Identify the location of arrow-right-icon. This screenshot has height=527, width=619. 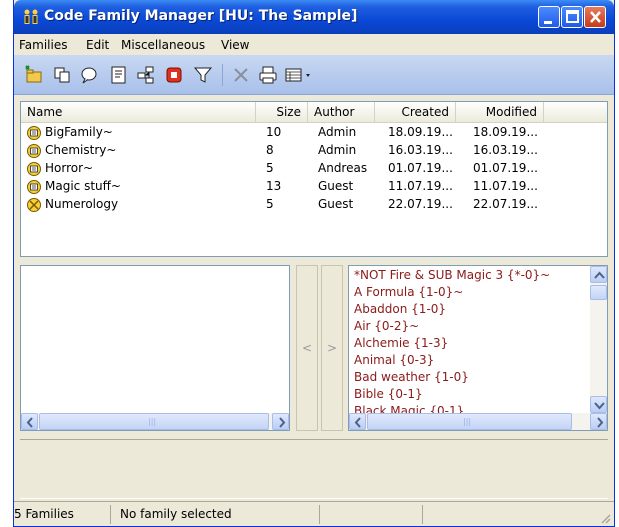
(282, 422).